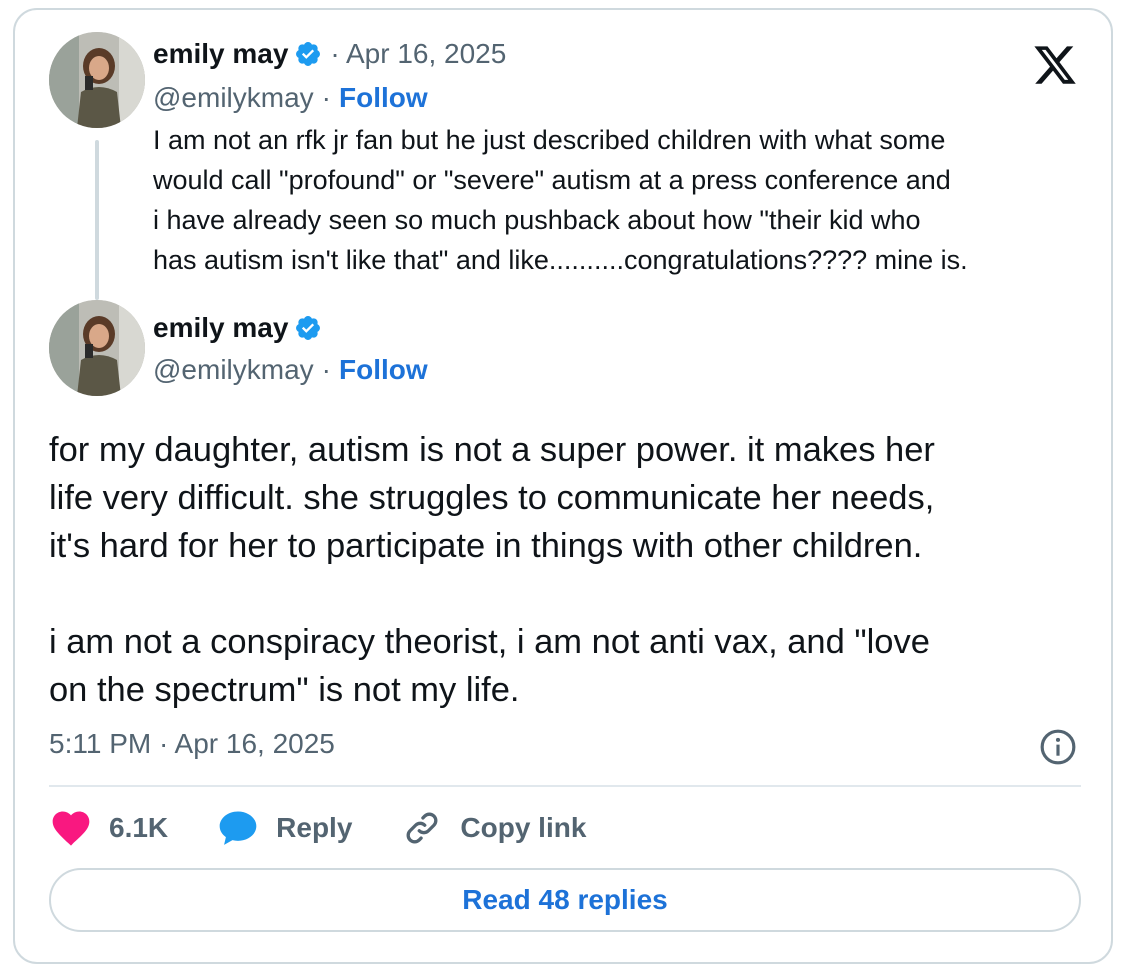 The height and width of the screenshot is (980, 1126). What do you see at coordinates (238, 828) in the screenshot?
I see `speech-bubble-icon` at bounding box center [238, 828].